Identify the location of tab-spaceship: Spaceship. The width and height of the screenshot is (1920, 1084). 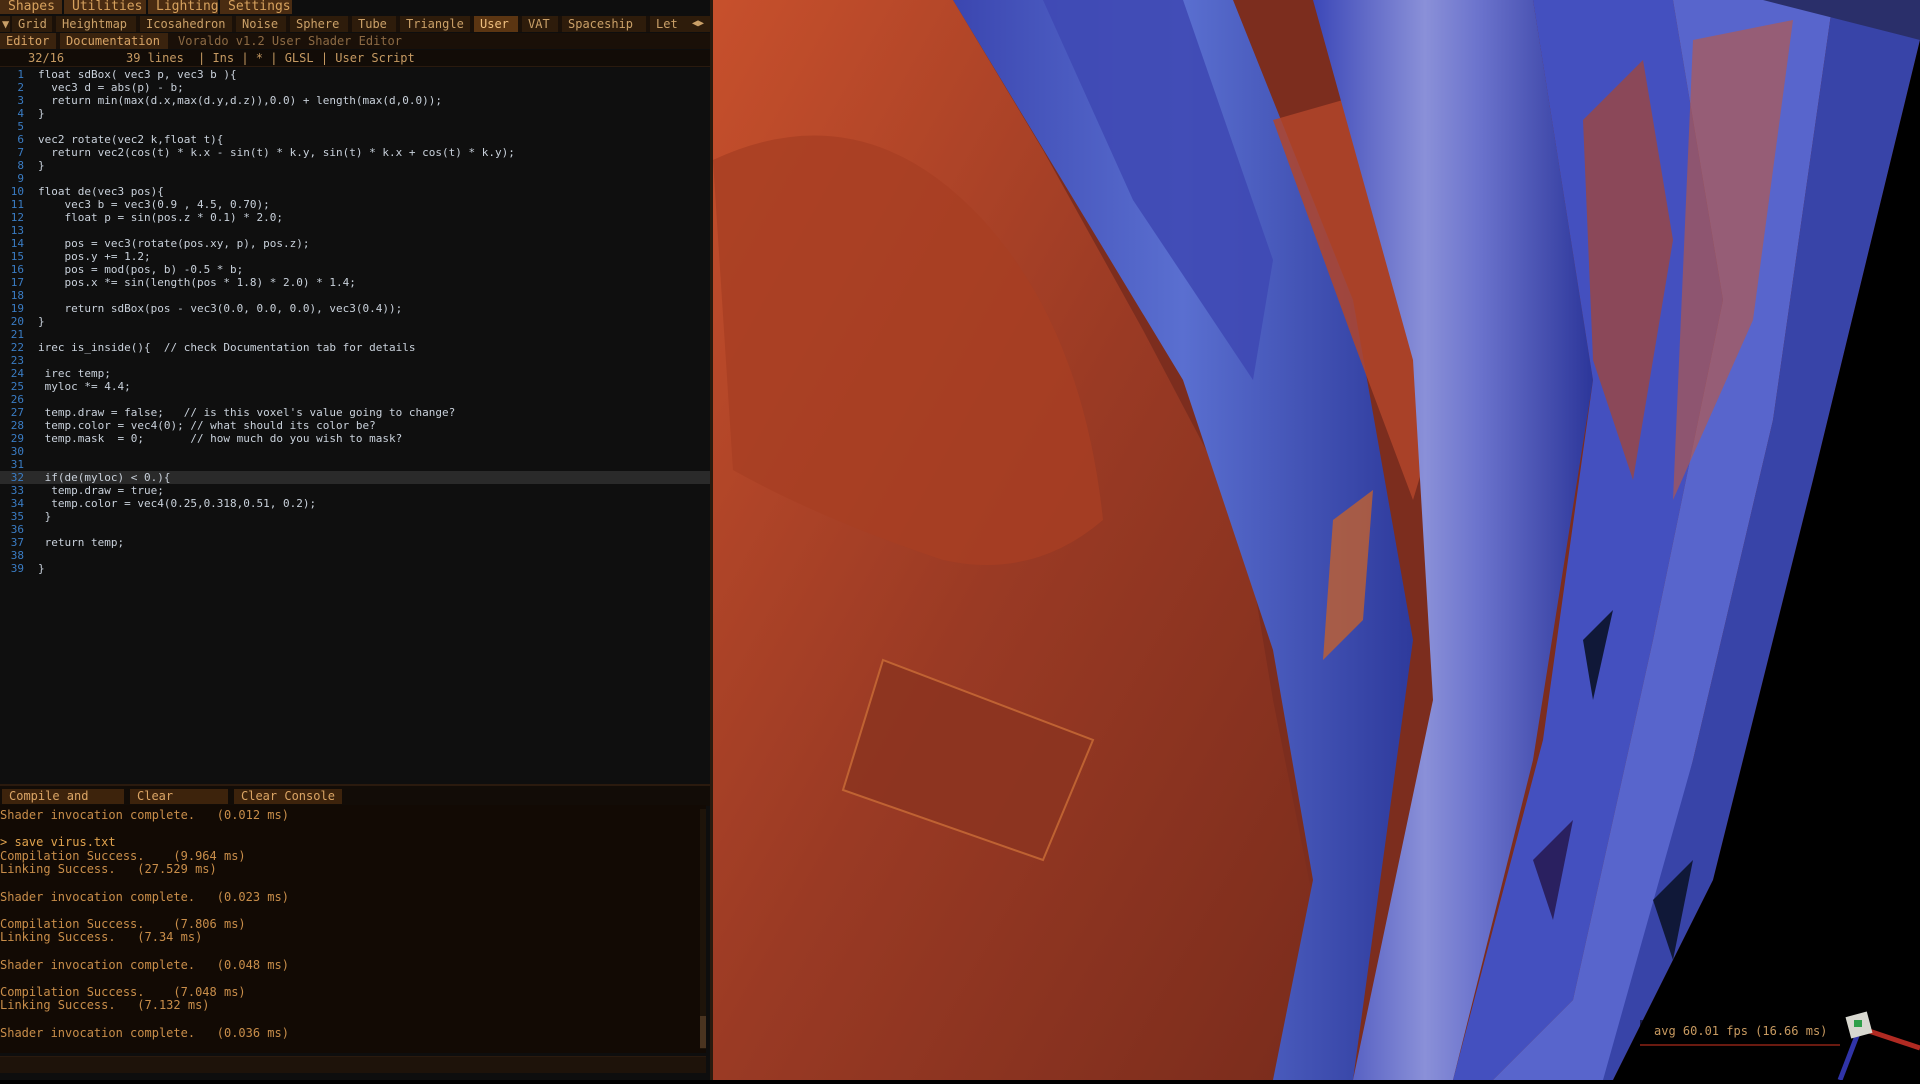
(604, 24).